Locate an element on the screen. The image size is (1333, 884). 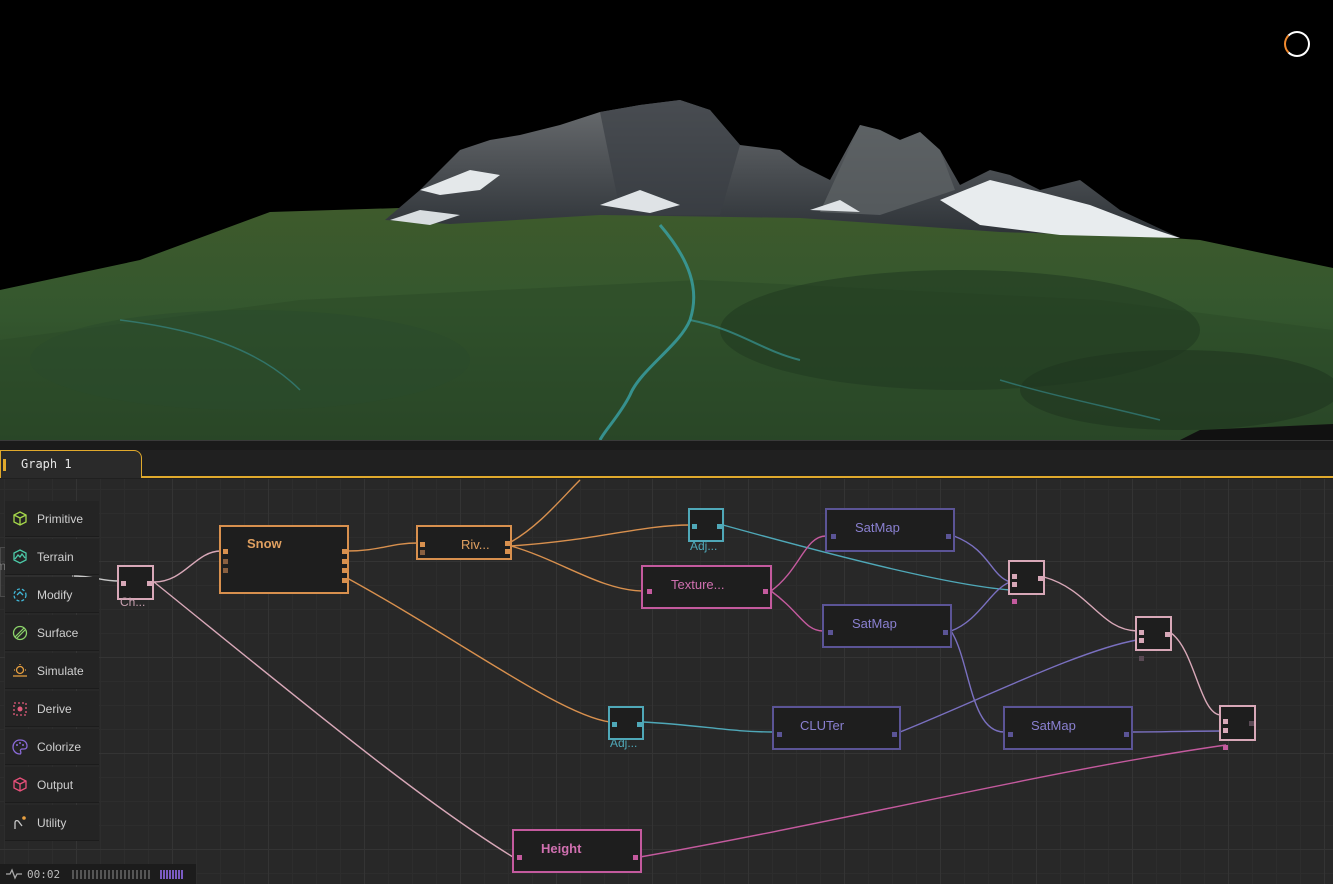
sidebar-item-output: Output is located at coordinates (52, 785).